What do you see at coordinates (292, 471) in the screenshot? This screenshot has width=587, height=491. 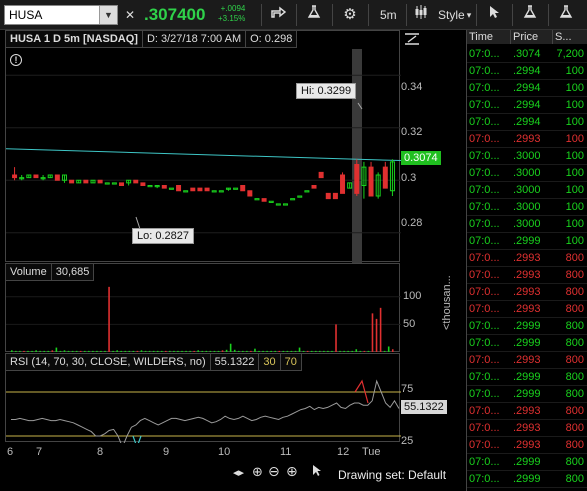 I see `zoom-in-icon: ⊕` at bounding box center [292, 471].